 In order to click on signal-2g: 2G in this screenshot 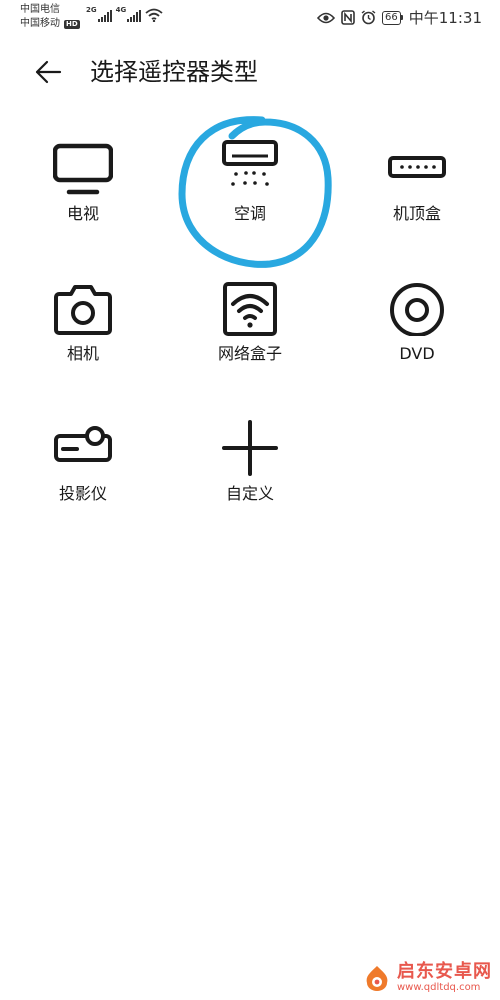, I will do `click(99, 14)`.